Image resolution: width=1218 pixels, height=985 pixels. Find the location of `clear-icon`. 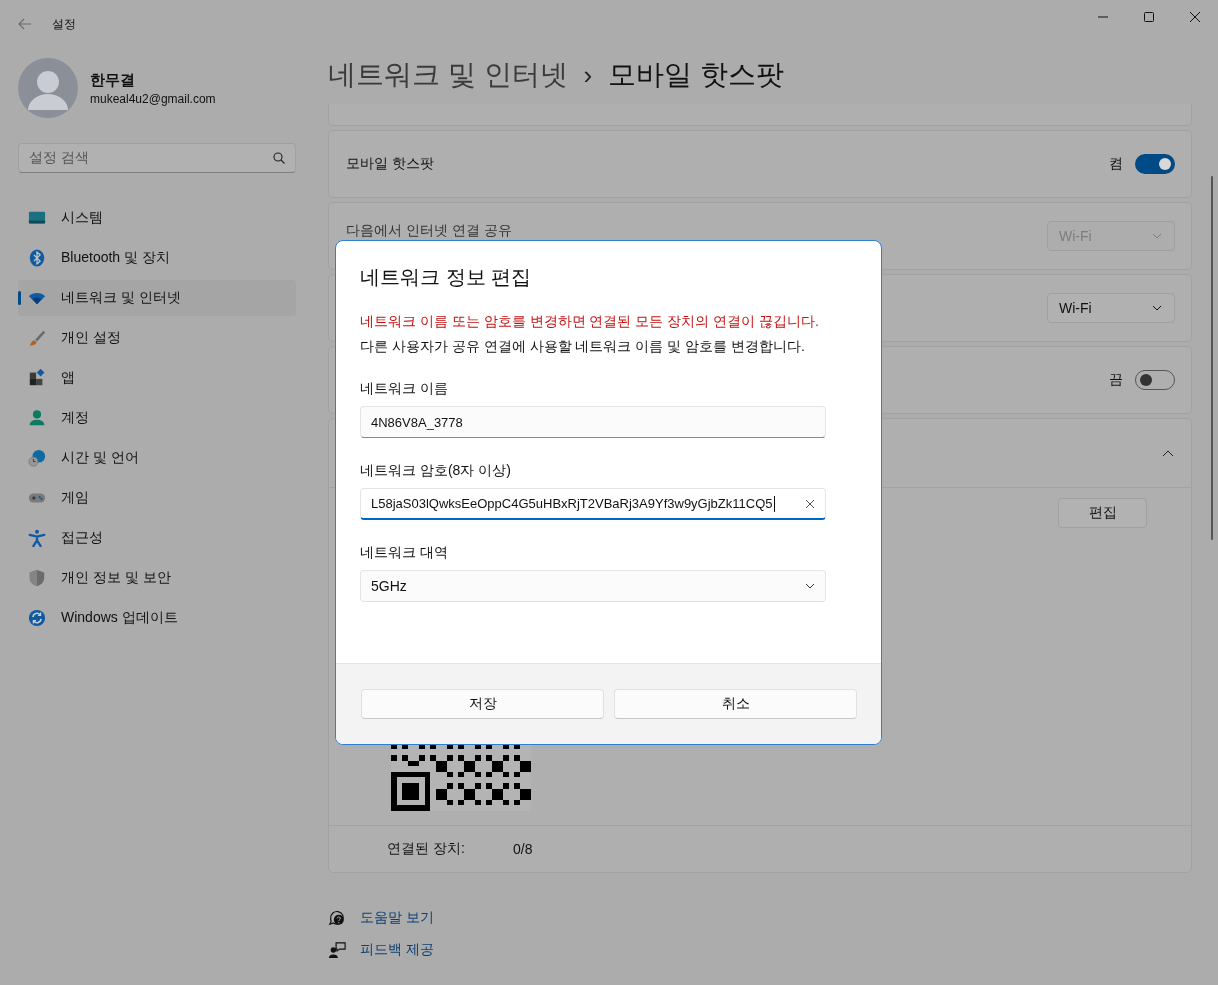

clear-icon is located at coordinates (810, 503).